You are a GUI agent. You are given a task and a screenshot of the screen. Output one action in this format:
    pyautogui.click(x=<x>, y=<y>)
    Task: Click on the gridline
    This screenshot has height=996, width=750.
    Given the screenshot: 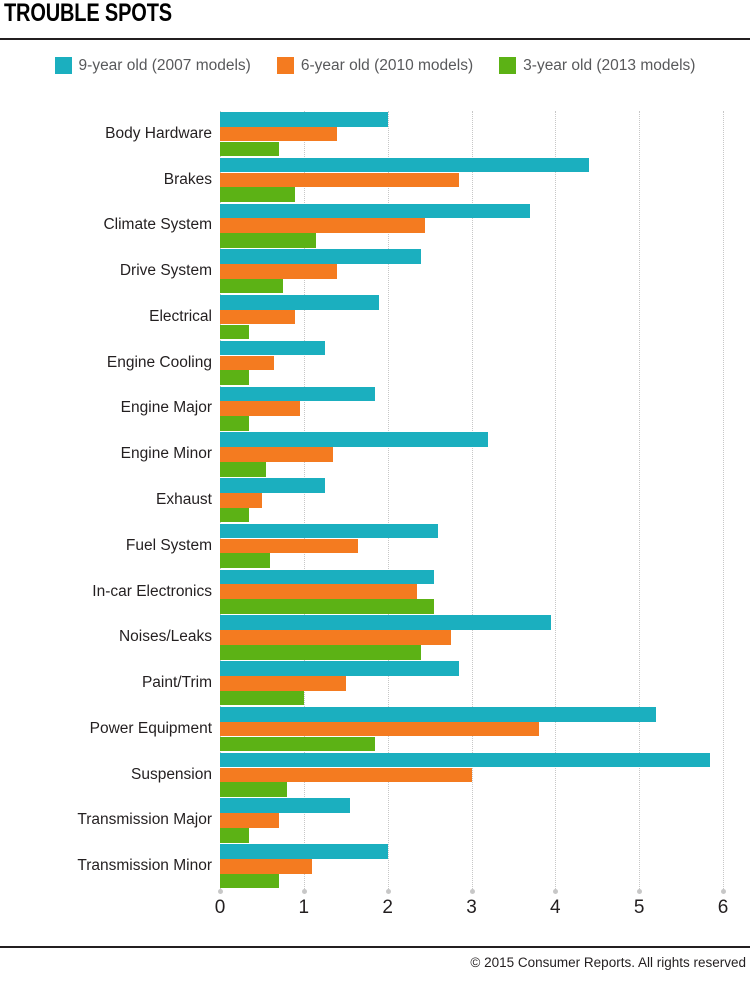 What is the action you would take?
    pyautogui.click(x=723, y=500)
    